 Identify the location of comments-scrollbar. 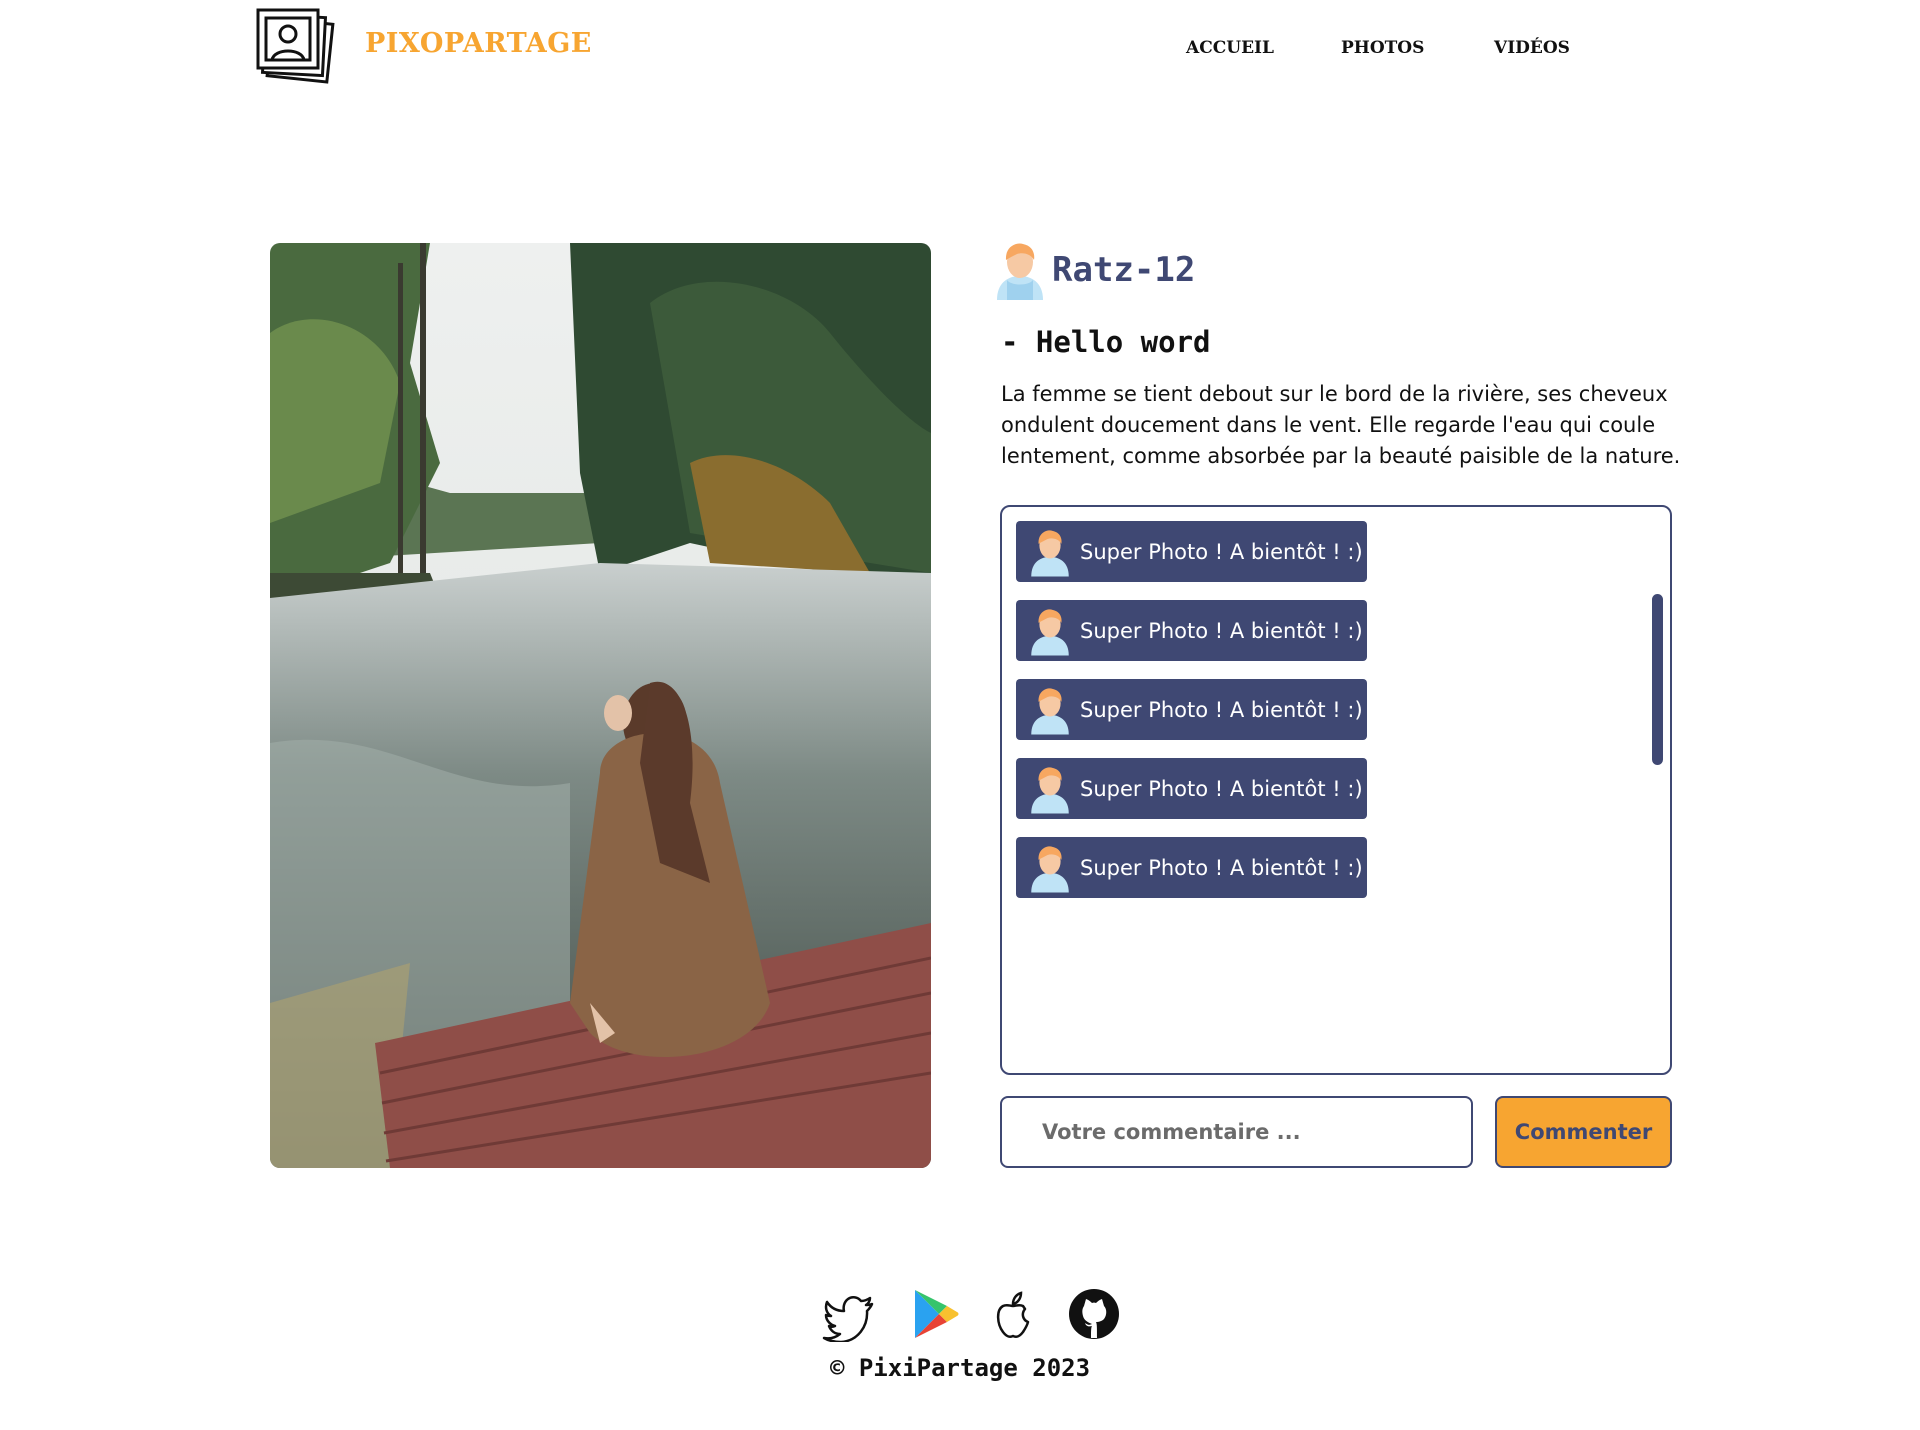
(1657, 679).